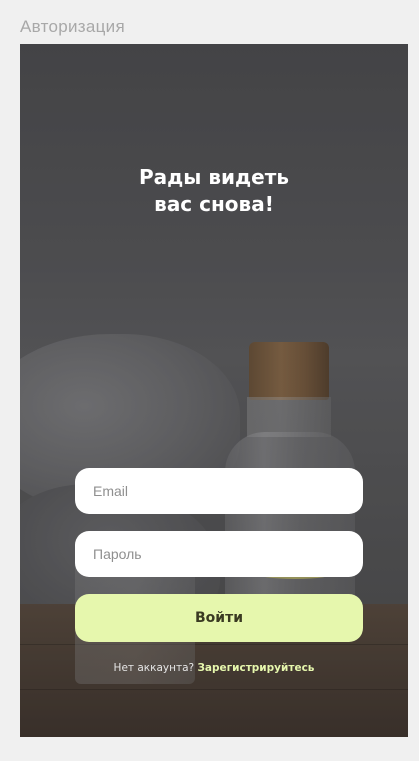 This screenshot has width=419, height=761. I want to click on frame-label: Авторизация, so click(72, 26).